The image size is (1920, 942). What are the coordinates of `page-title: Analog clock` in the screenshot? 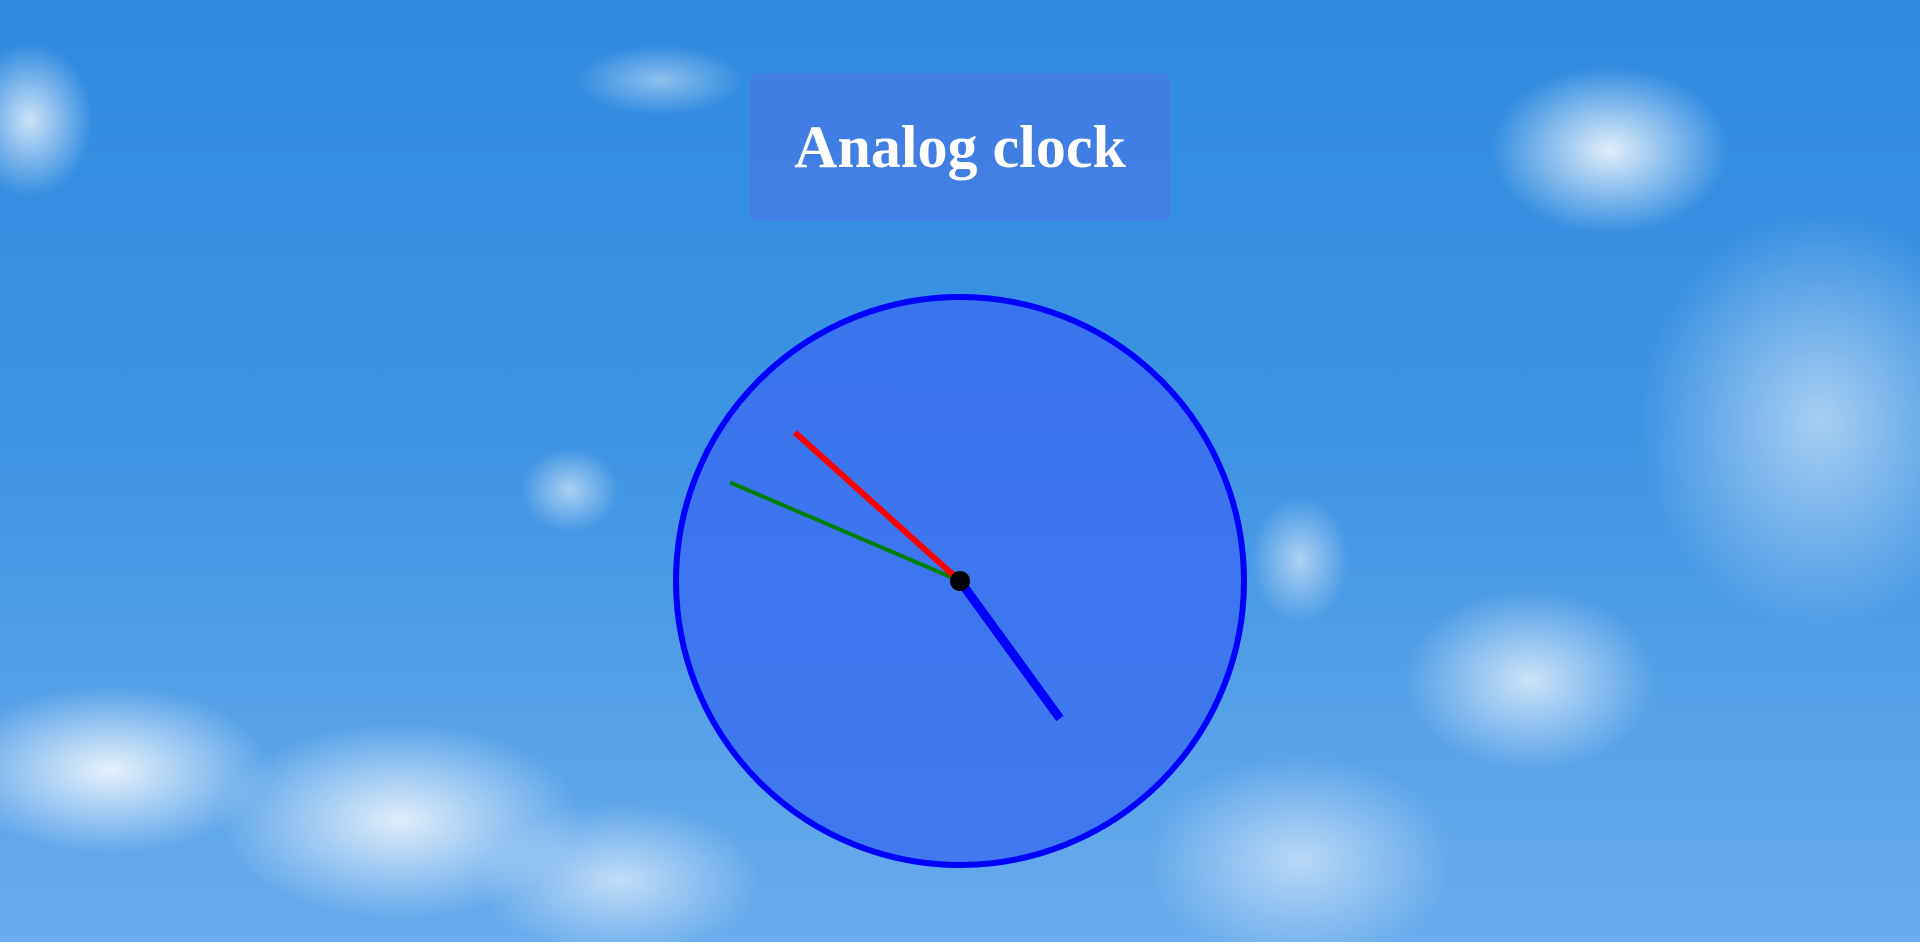 It's located at (960, 147).